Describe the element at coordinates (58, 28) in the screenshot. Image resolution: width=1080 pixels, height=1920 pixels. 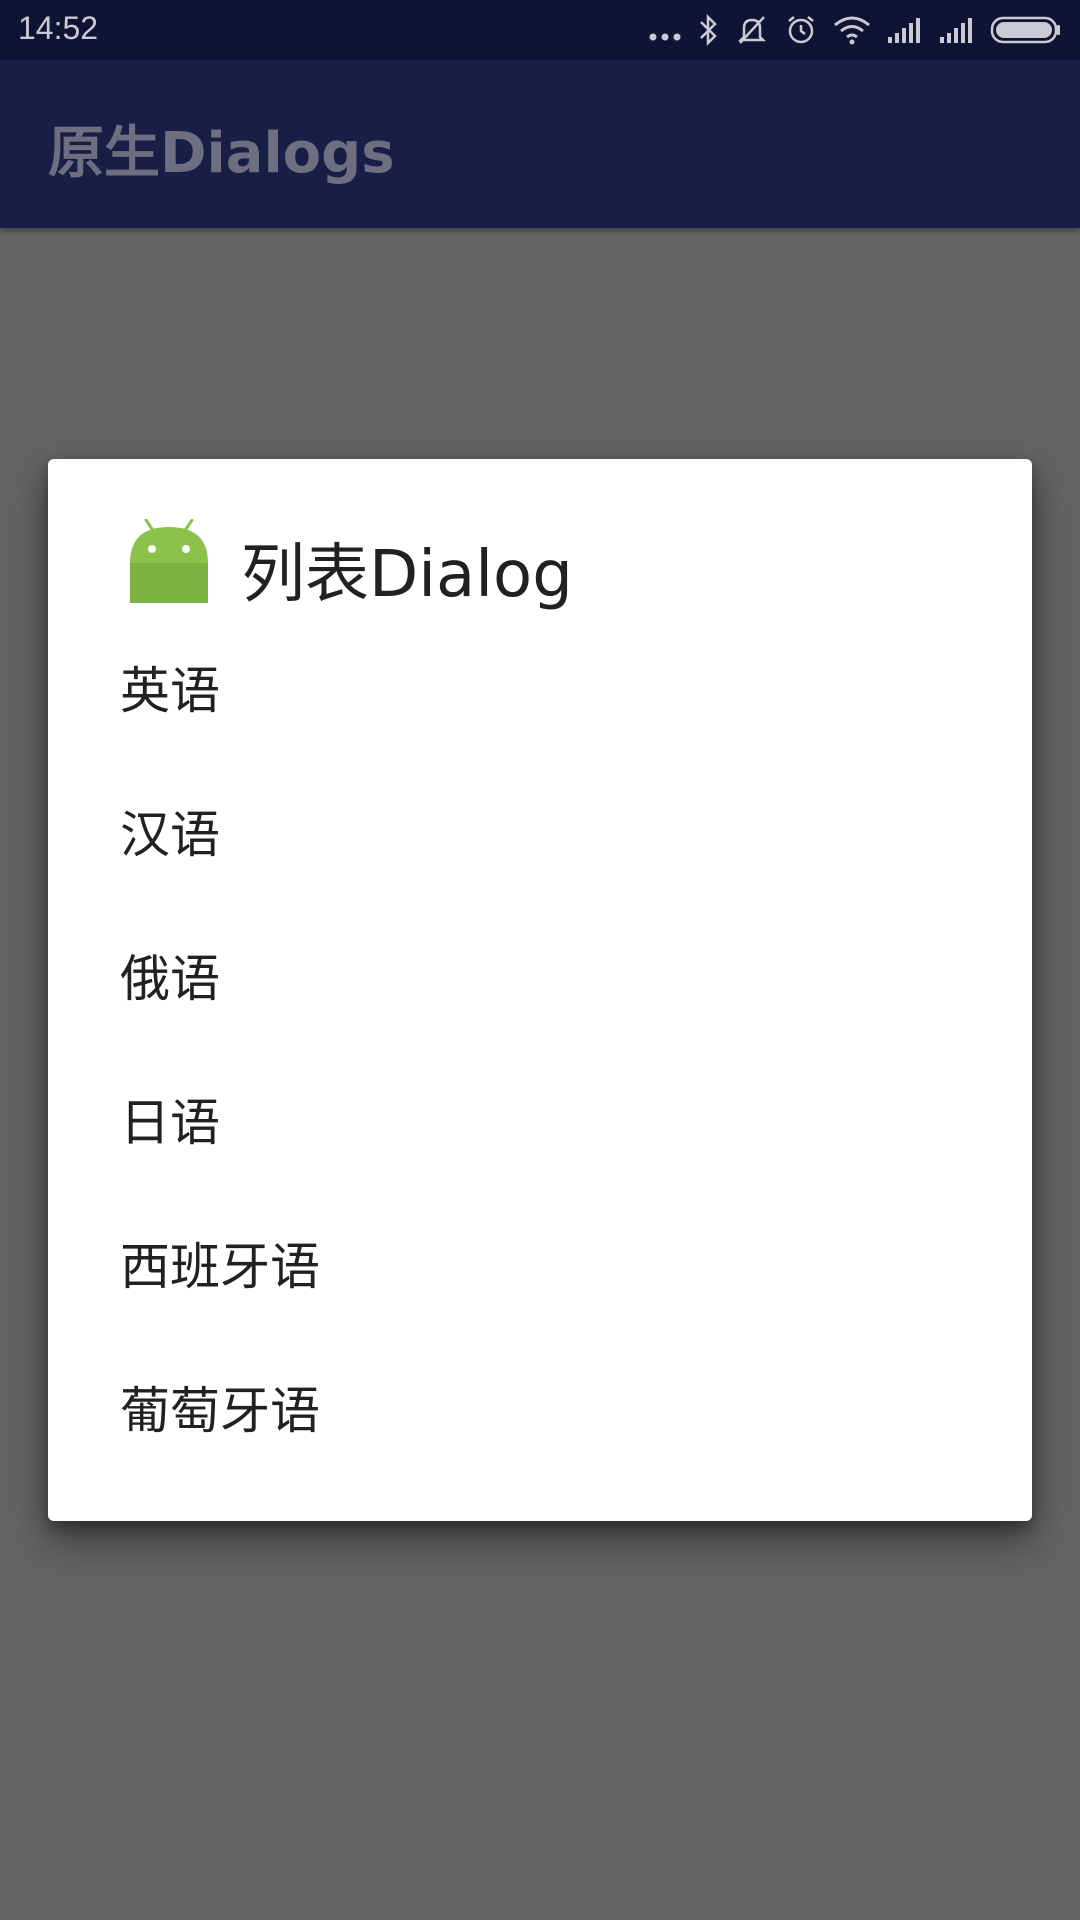
I see `status-time: 14:52` at that location.